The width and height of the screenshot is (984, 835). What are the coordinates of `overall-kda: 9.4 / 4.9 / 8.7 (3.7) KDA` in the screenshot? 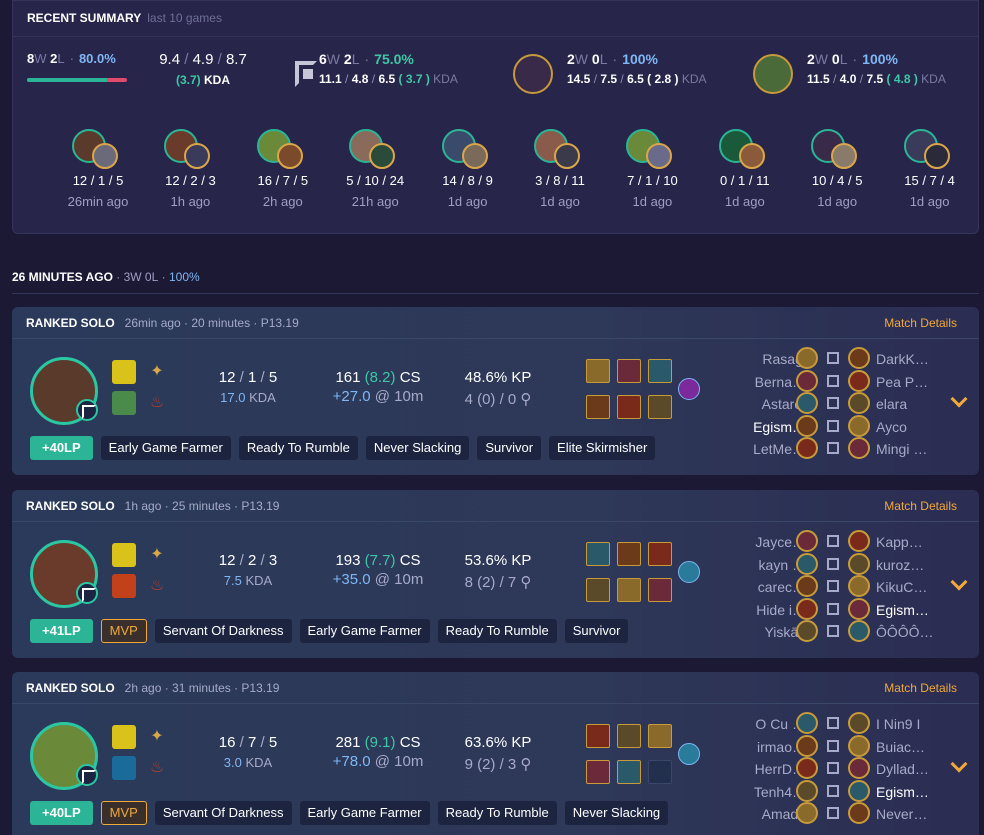 It's located at (203, 69).